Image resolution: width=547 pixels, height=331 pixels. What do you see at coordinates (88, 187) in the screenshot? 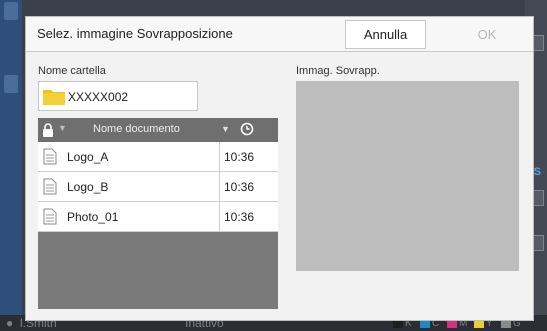
I see `document-name: Logo_B` at bounding box center [88, 187].